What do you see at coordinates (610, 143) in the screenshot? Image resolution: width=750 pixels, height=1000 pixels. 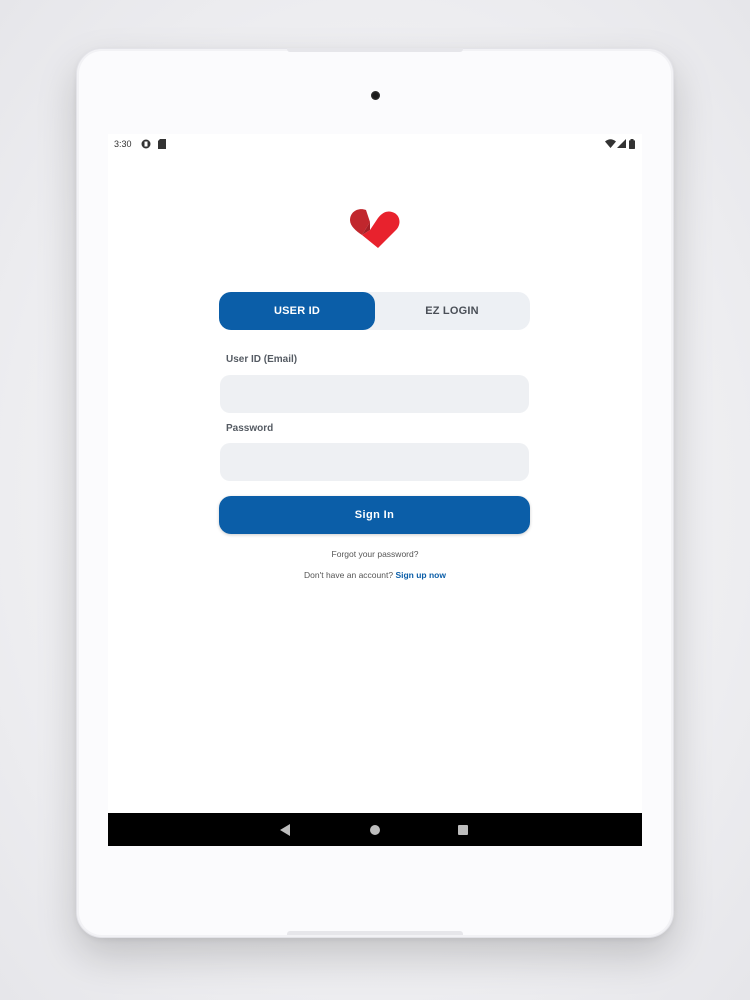 I see `wifi-icon` at bounding box center [610, 143].